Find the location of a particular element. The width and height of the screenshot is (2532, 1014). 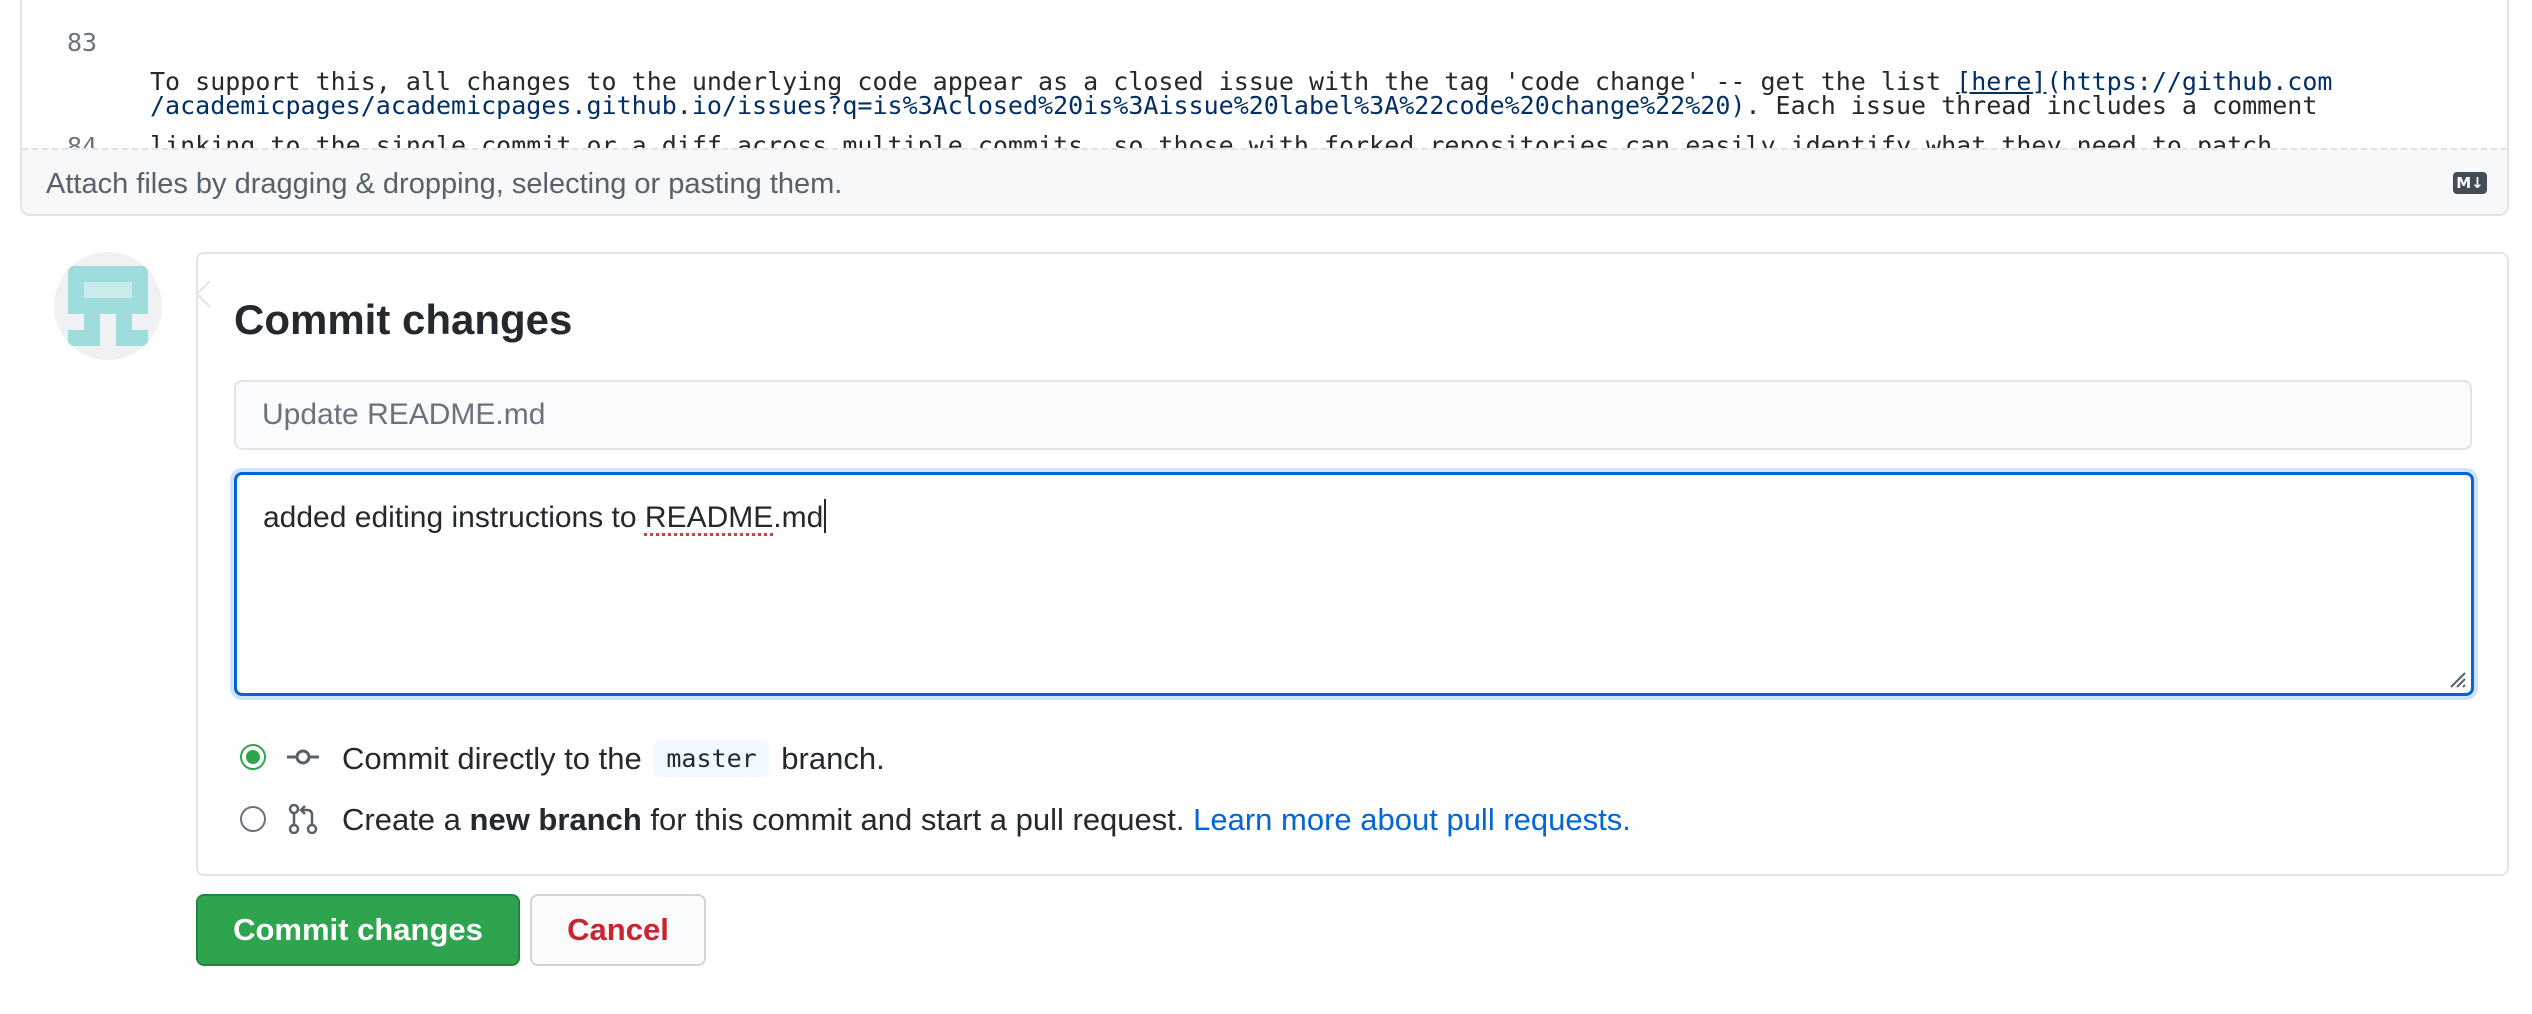

option-text: Create a is located at coordinates (406, 819).